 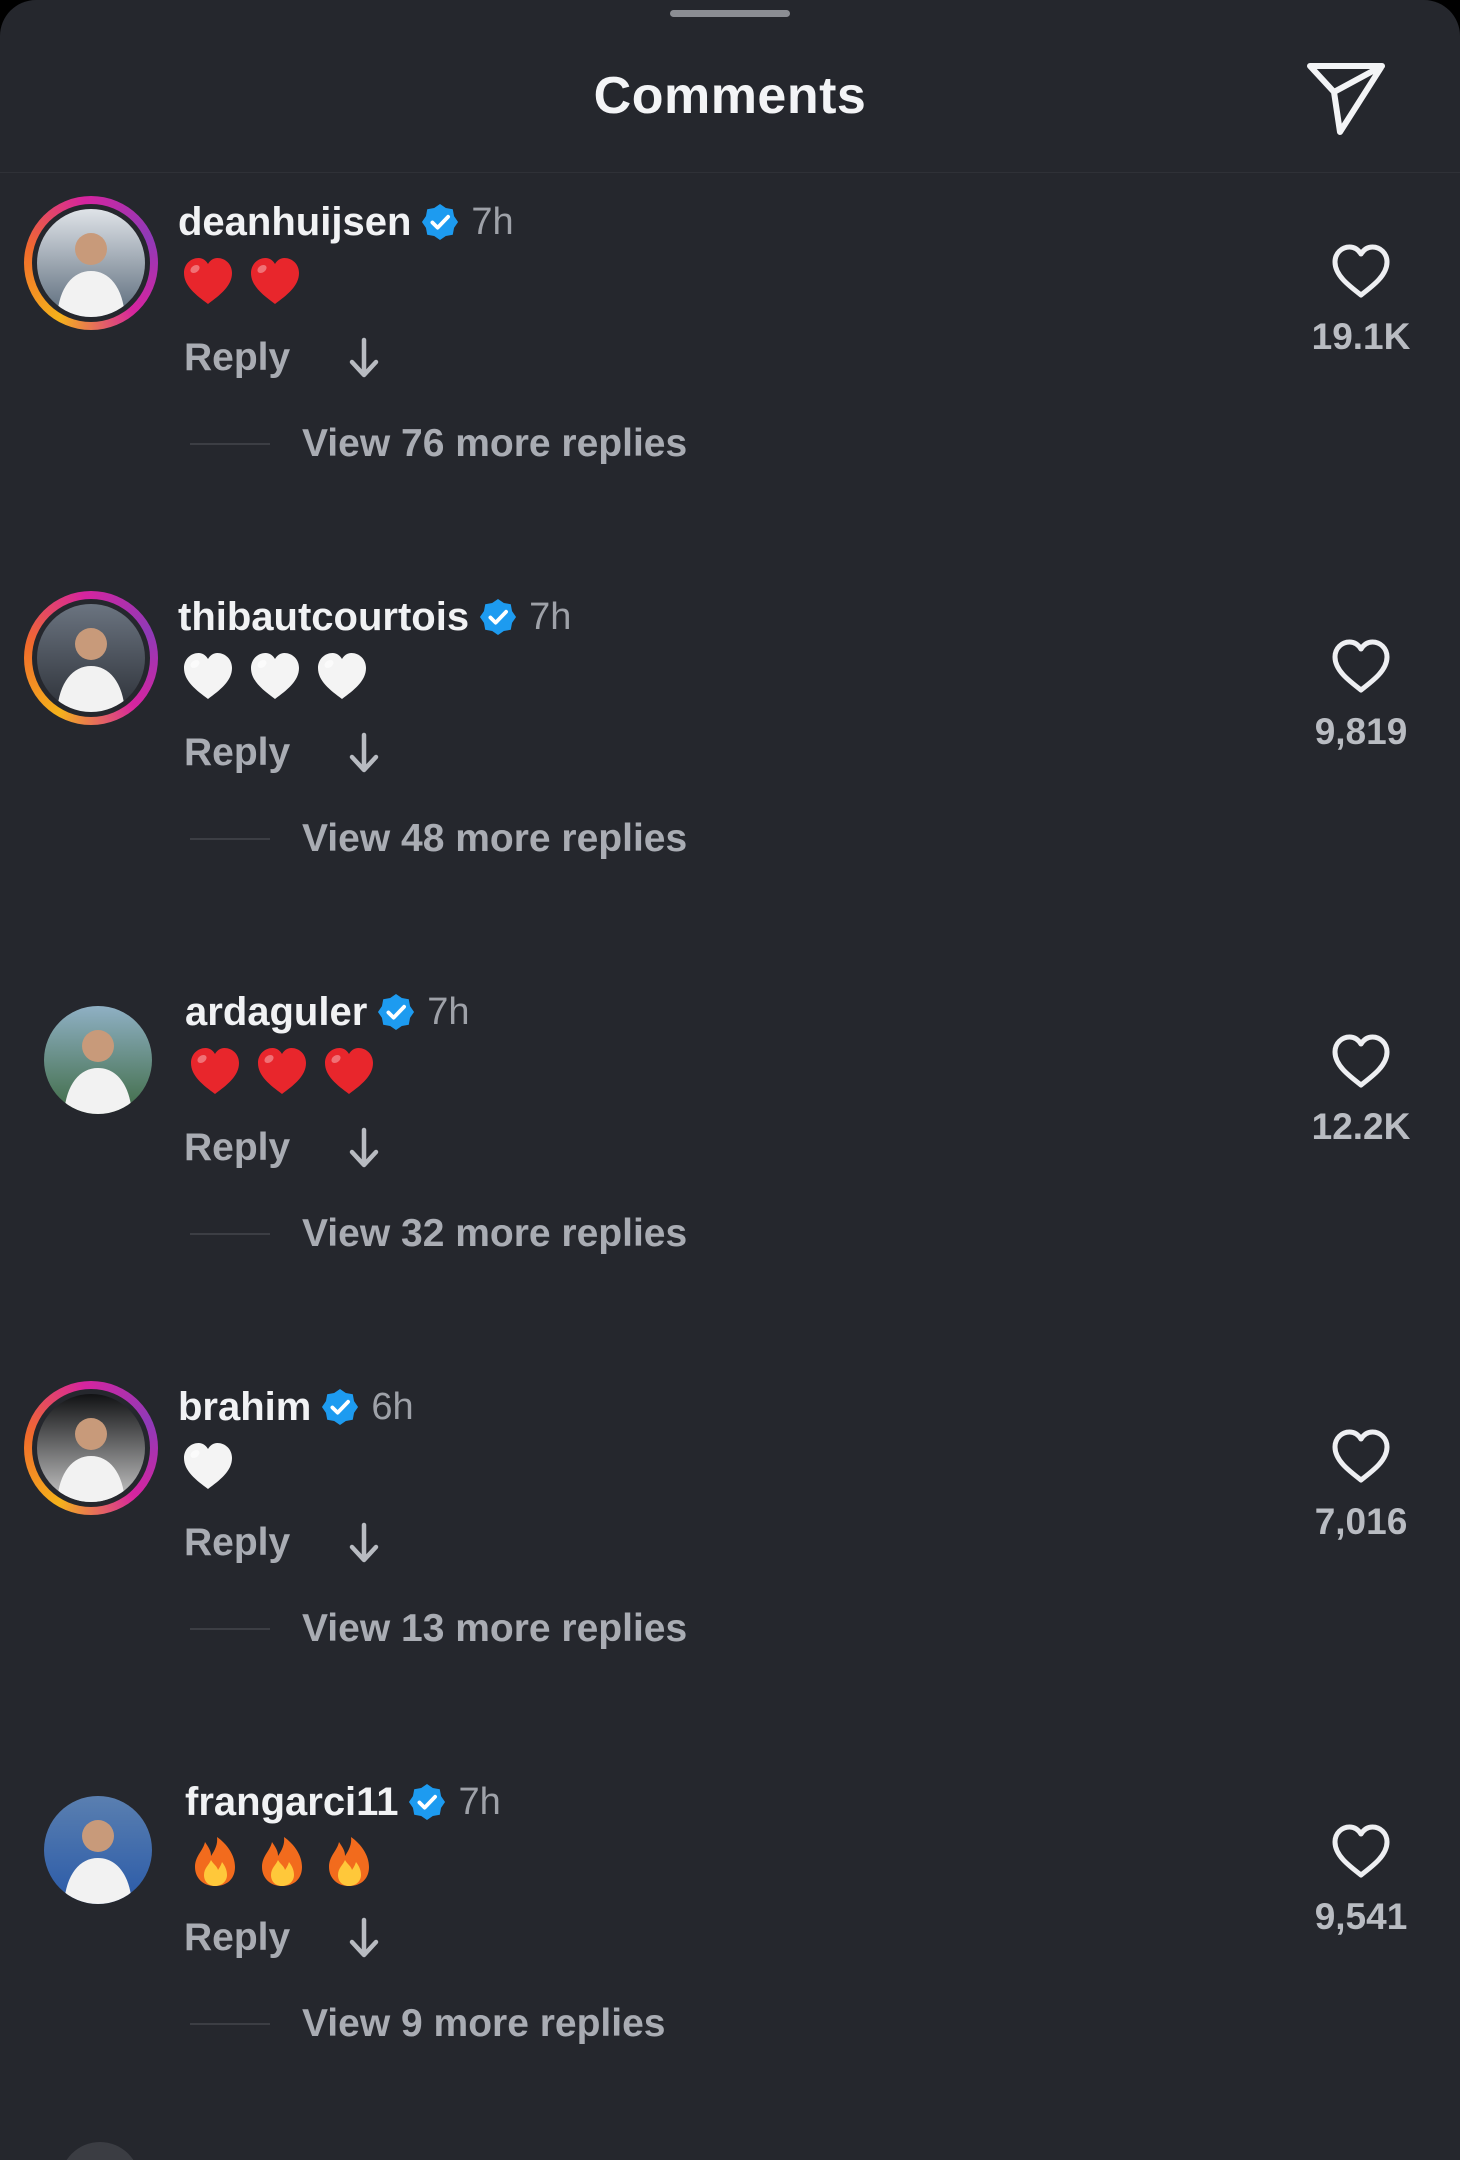 I want to click on username: frangarci11, so click(x=291, y=1802).